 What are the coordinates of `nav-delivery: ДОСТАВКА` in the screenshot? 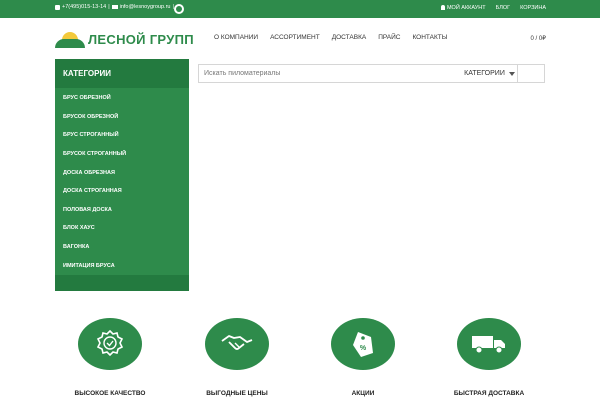 It's located at (349, 37).